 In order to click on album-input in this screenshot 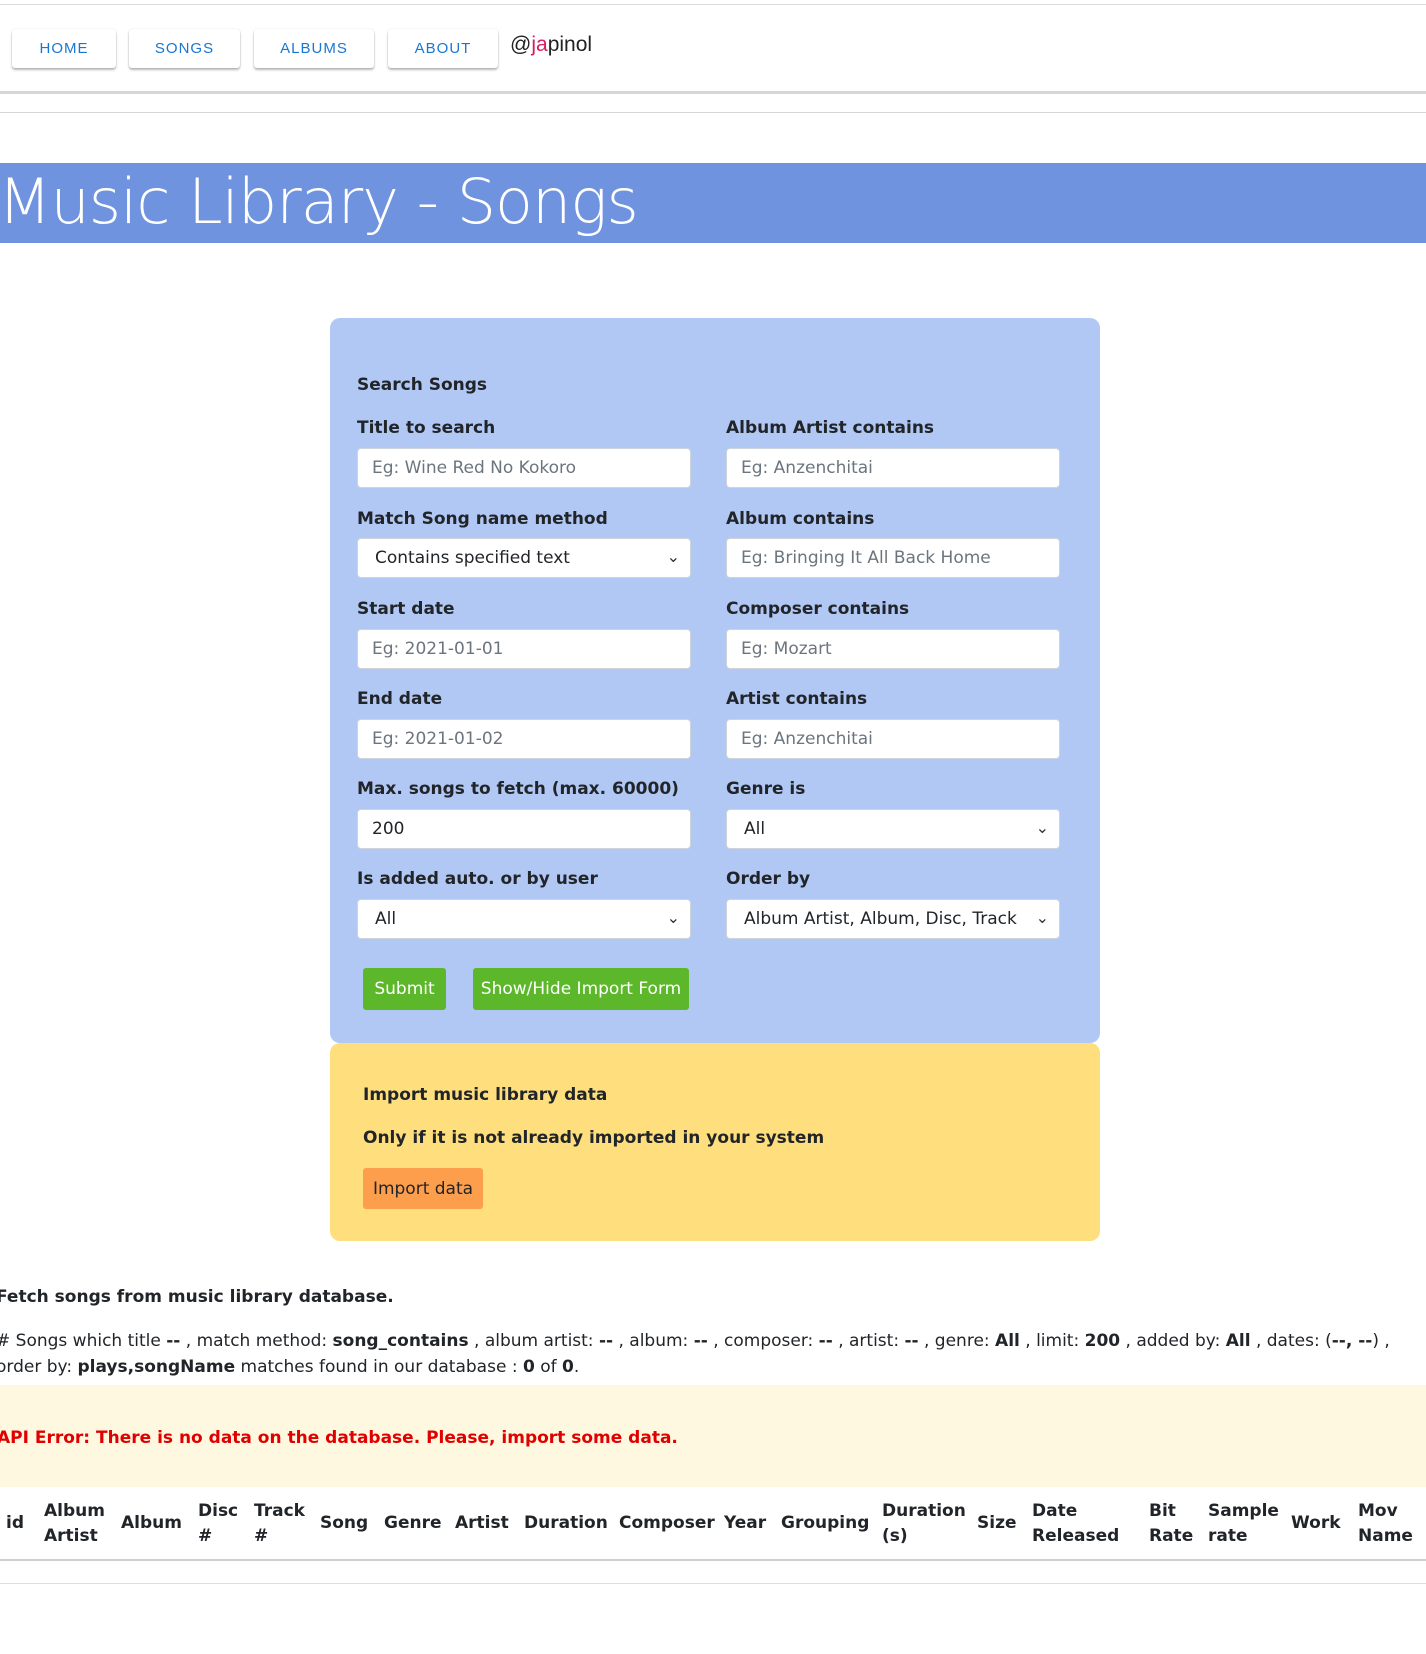, I will do `click(893, 558)`.